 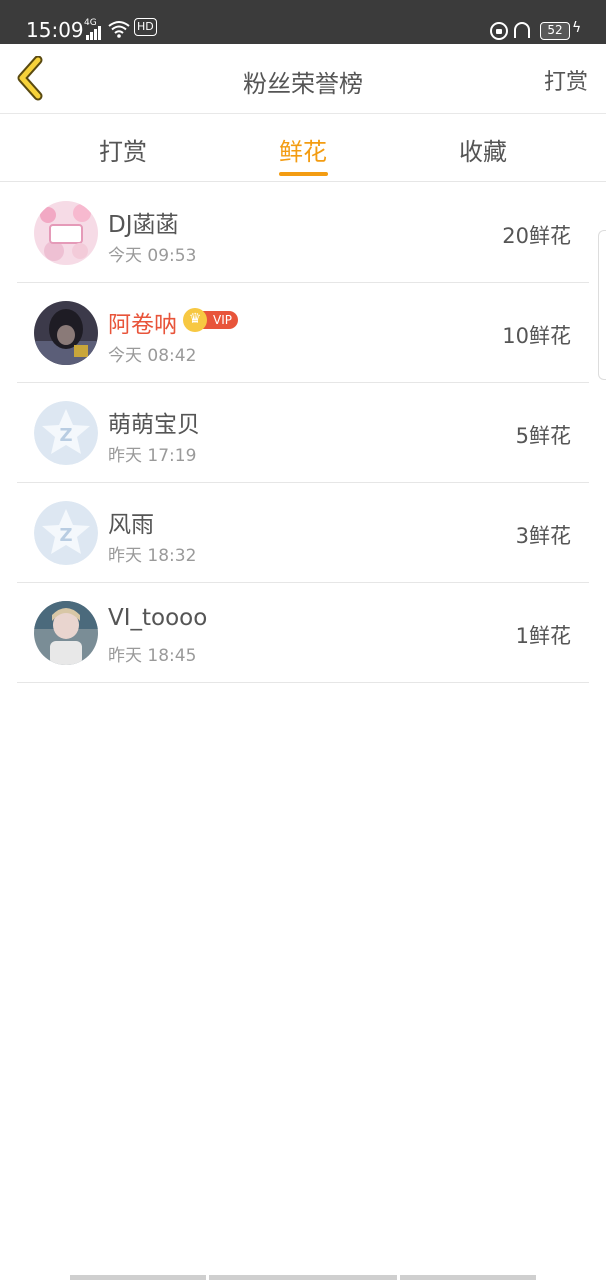 What do you see at coordinates (602, 305) in the screenshot?
I see `side-handle` at bounding box center [602, 305].